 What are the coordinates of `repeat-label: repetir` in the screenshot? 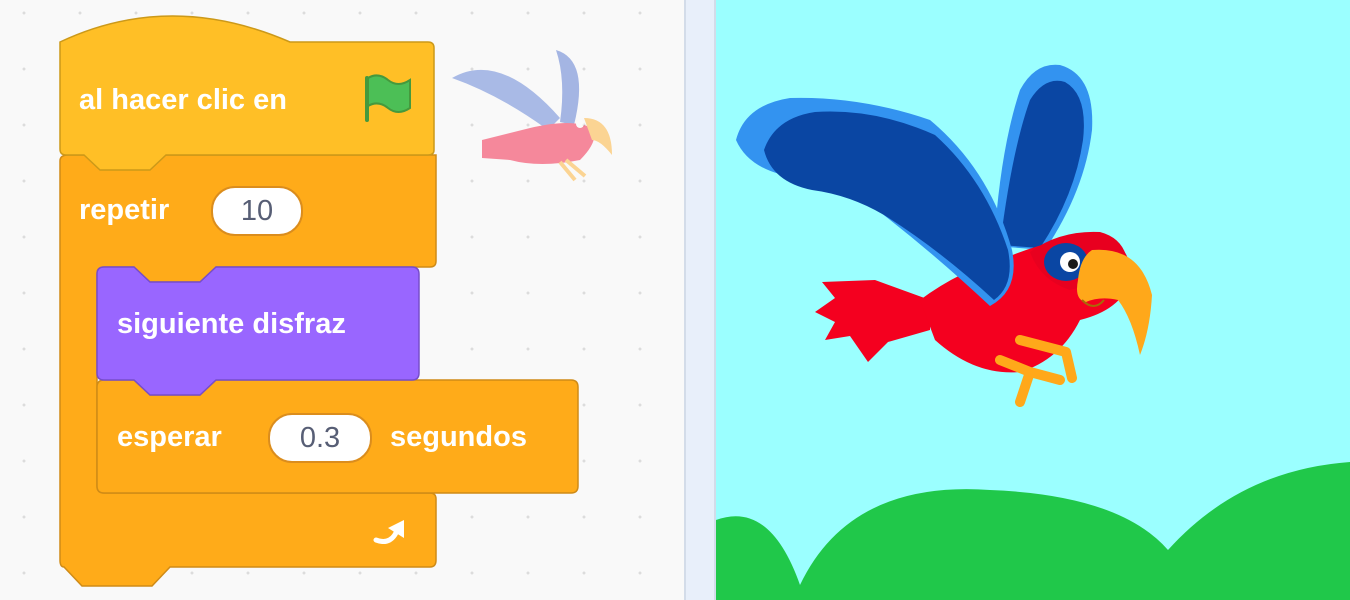 It's located at (124, 210).